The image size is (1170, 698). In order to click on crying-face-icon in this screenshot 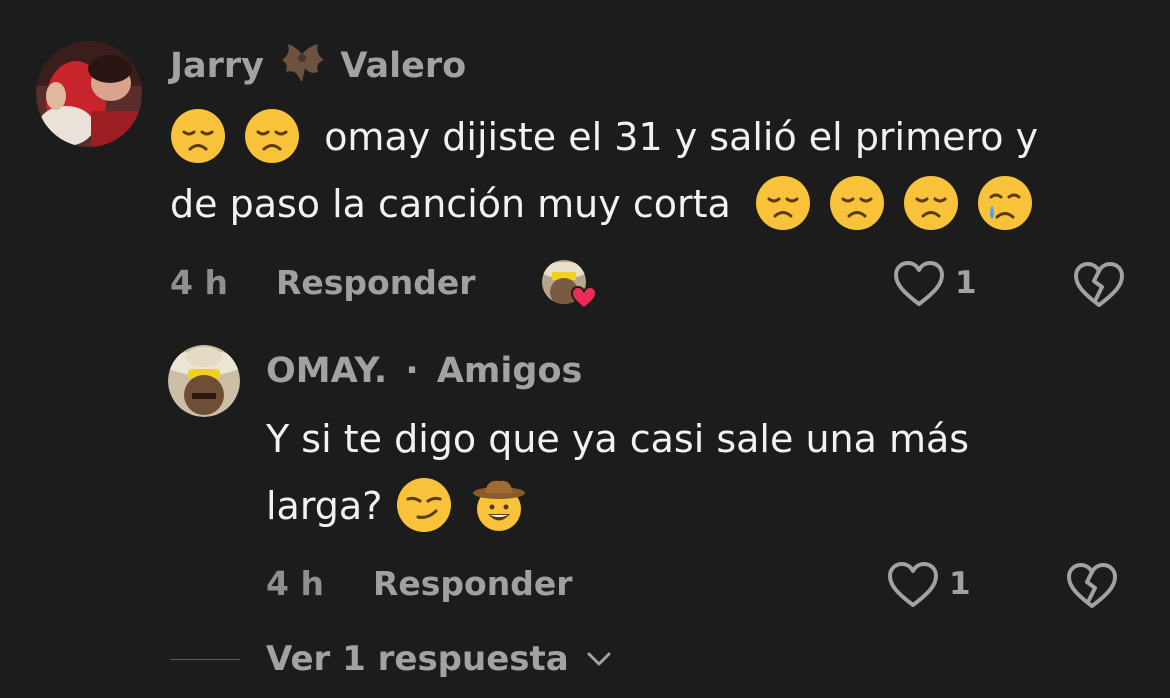, I will do `click(1005, 203)`.